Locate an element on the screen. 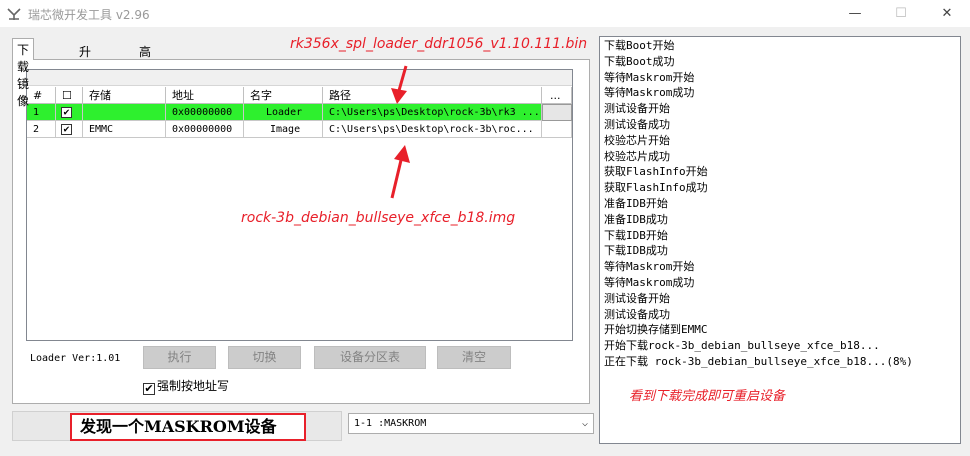  window-title: 瑞芯微开发工具 v2.96 is located at coordinates (89, 15).